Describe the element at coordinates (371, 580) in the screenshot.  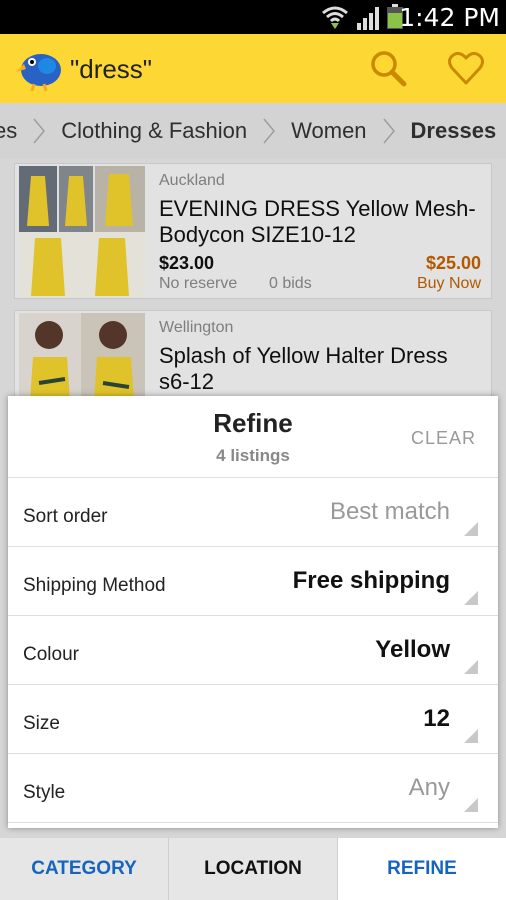
I see `refine-row-value: Free shipping` at that location.